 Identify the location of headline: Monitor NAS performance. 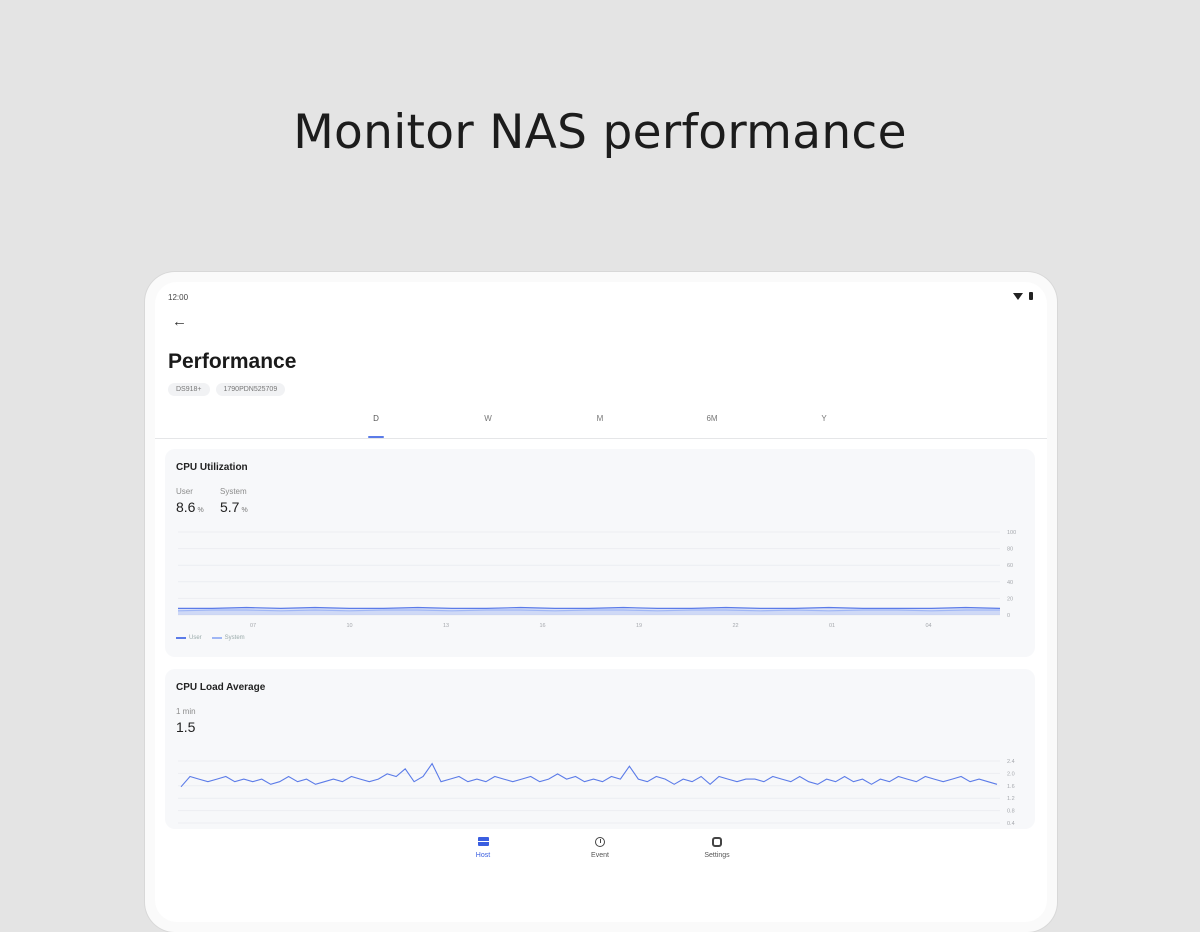
(600, 132).